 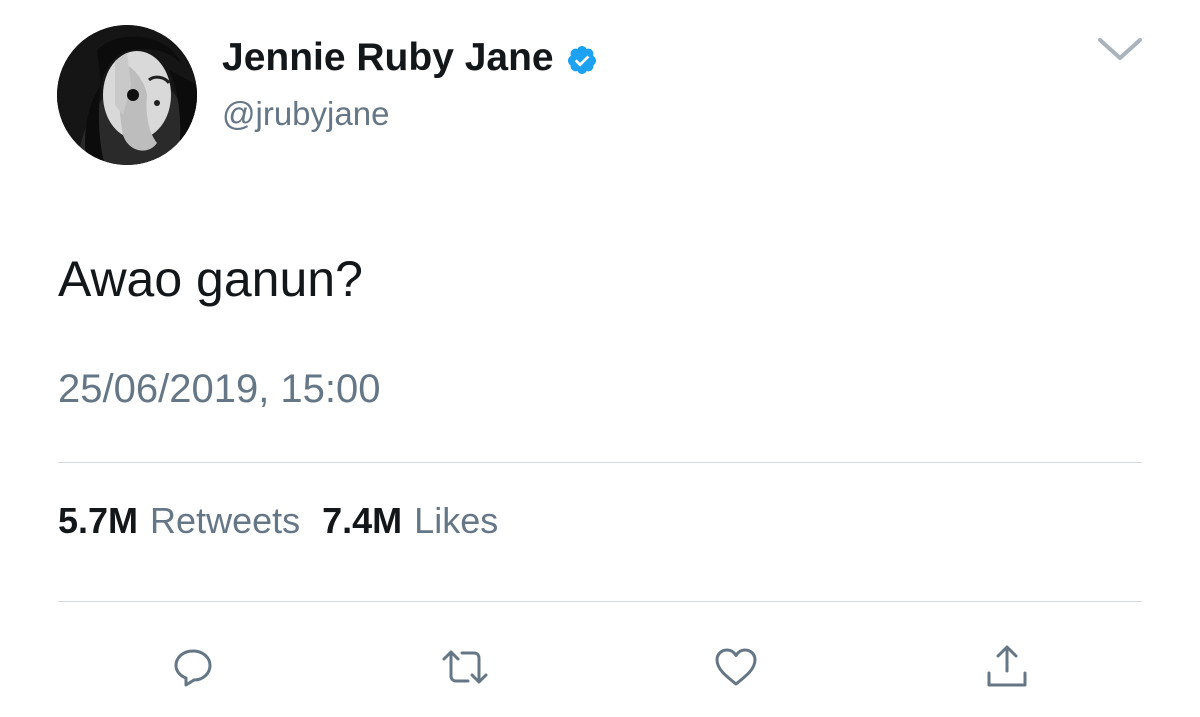 I want to click on reply-icon, so click(x=193, y=668).